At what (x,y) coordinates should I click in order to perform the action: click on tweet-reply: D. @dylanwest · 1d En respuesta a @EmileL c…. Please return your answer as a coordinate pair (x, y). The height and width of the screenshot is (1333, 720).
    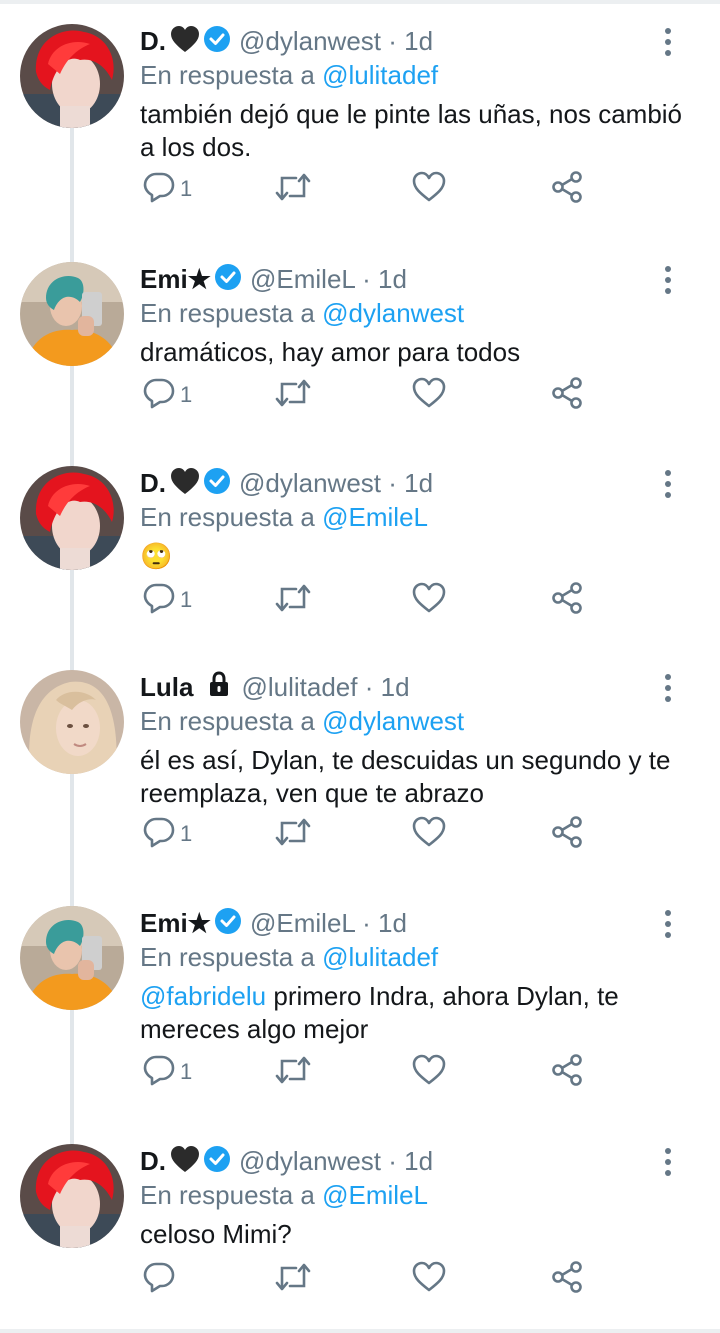
    Looking at the image, I should click on (360, 1233).